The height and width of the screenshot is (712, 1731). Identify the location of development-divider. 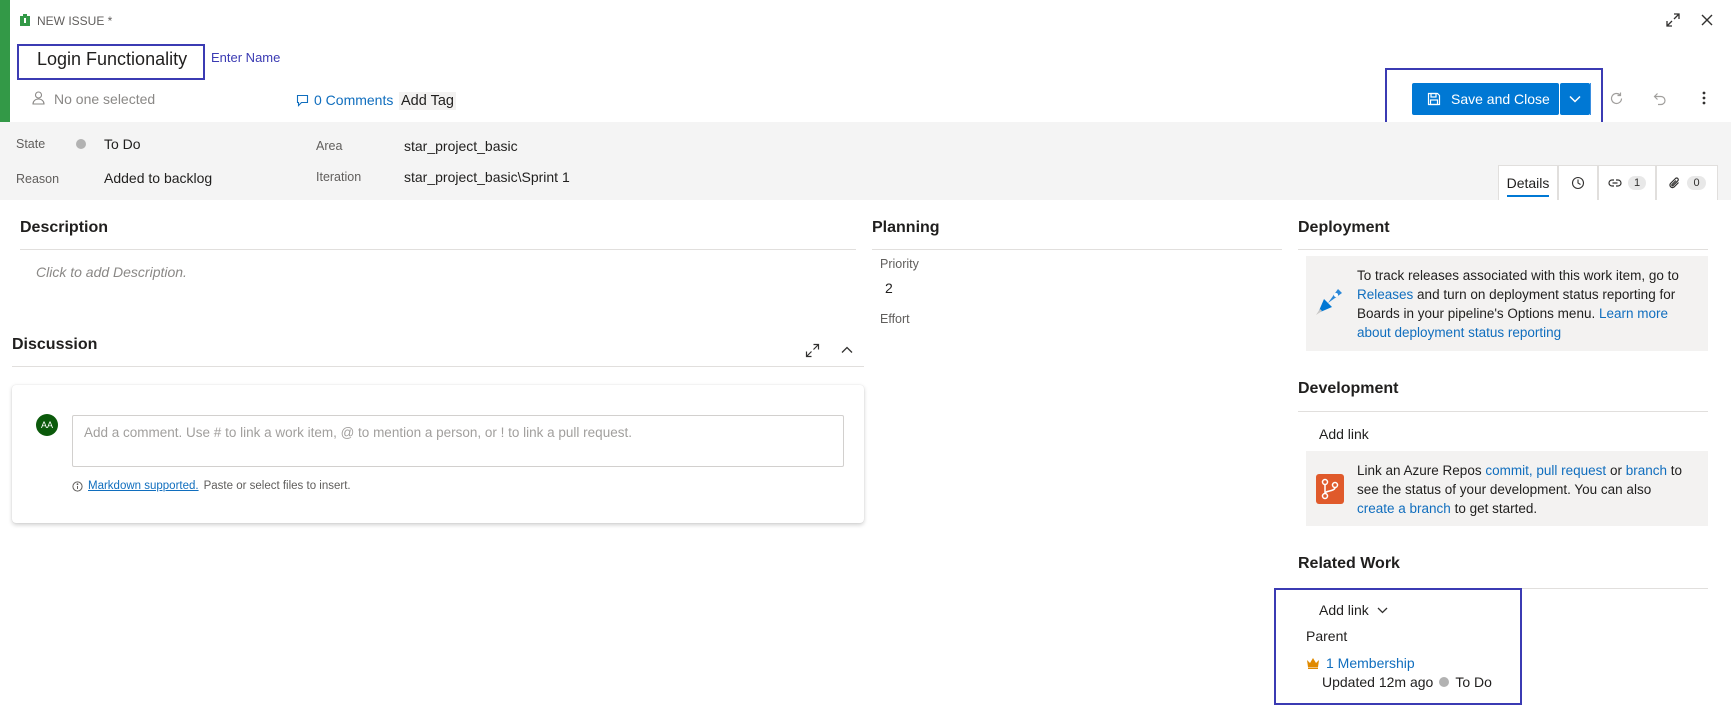
(1503, 411).